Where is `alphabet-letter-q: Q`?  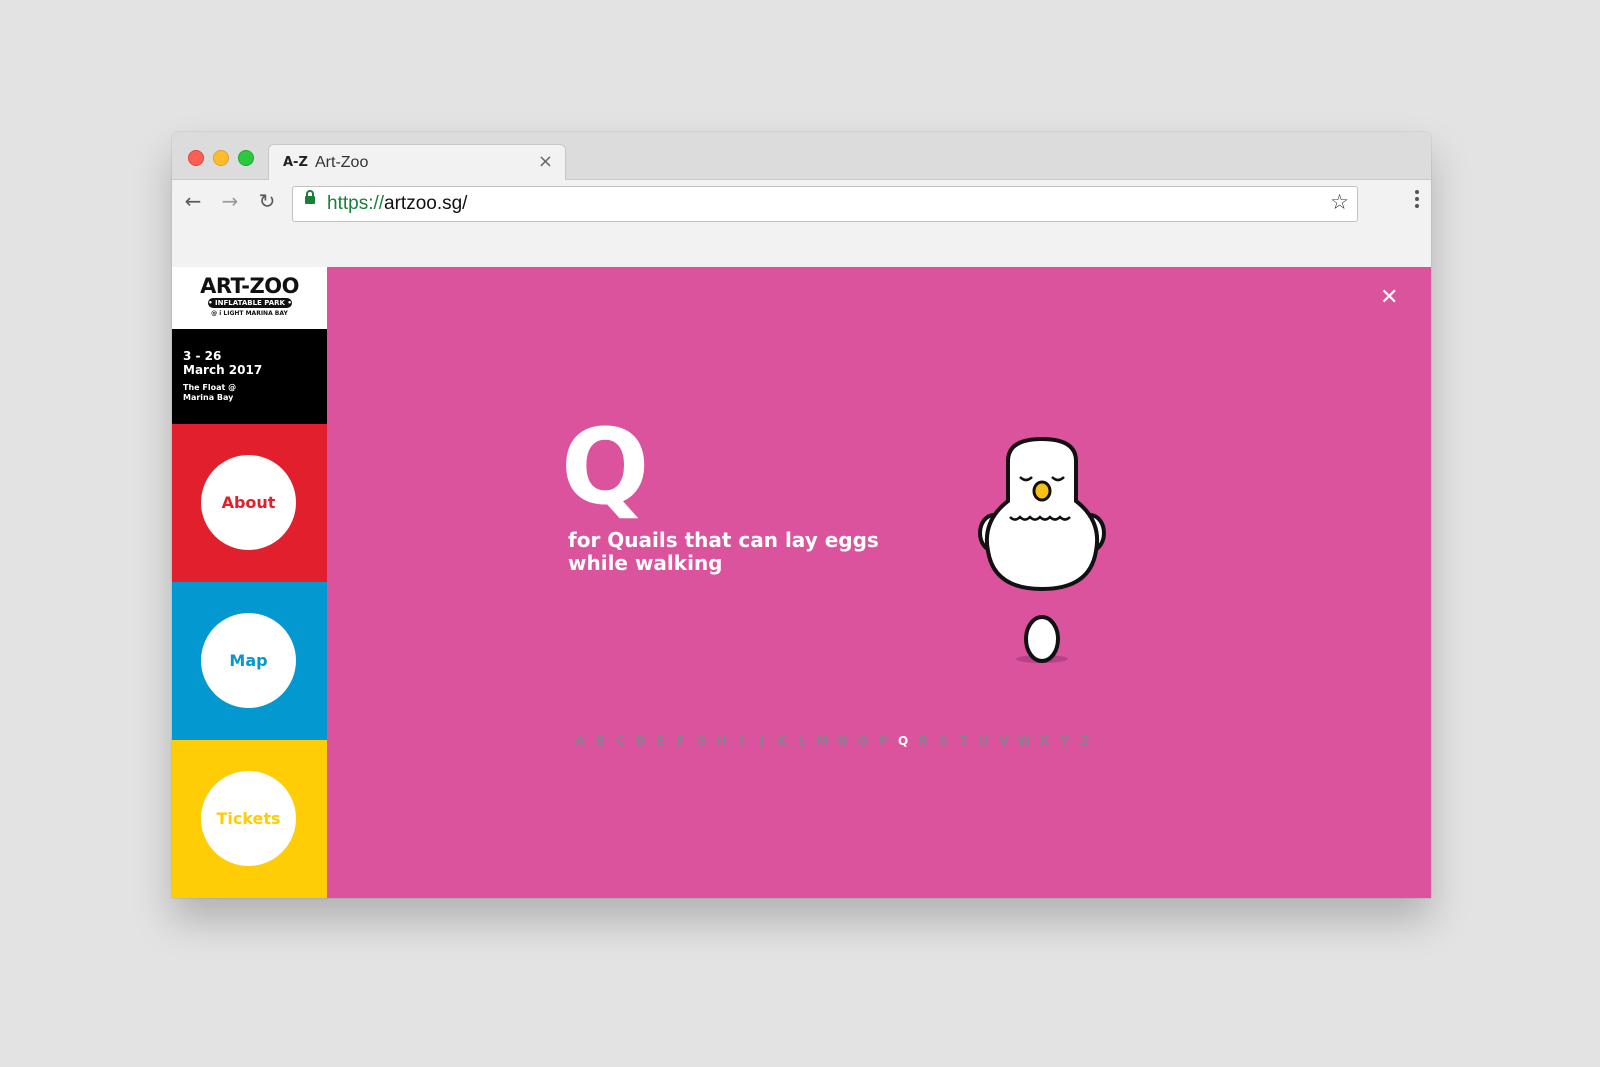
alphabet-letter-q: Q is located at coordinates (903, 744).